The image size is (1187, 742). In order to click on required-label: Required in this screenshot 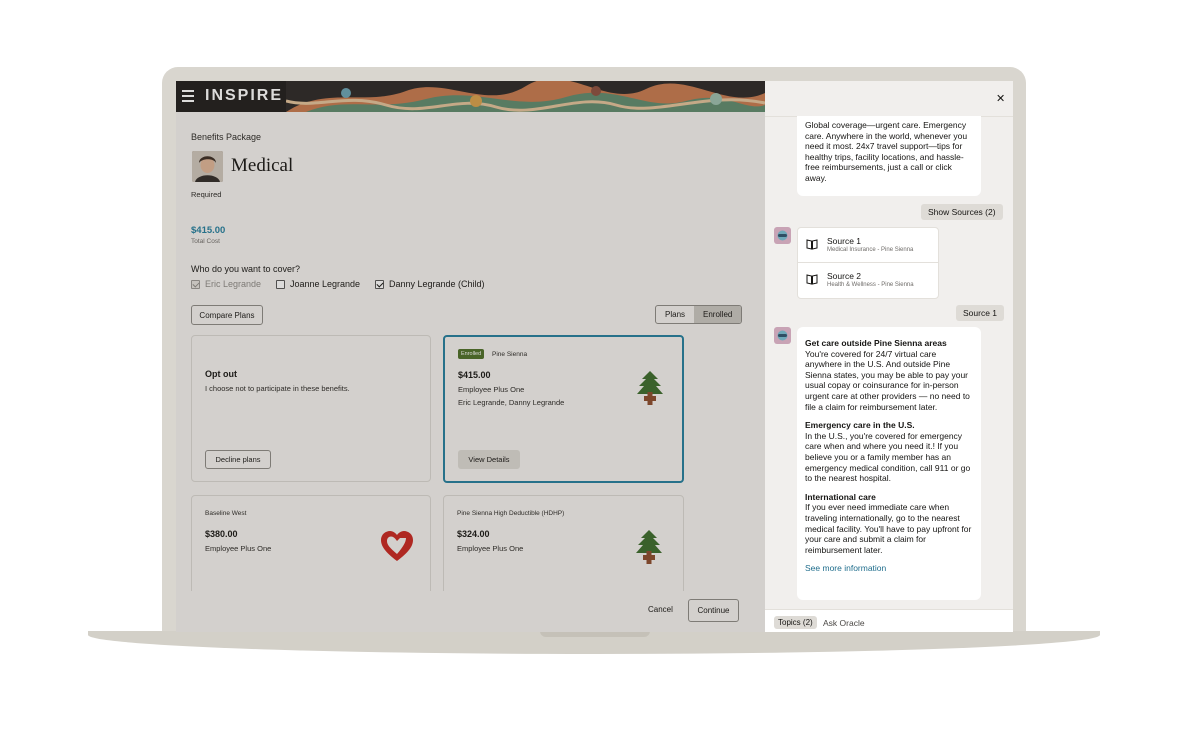, I will do `click(206, 194)`.